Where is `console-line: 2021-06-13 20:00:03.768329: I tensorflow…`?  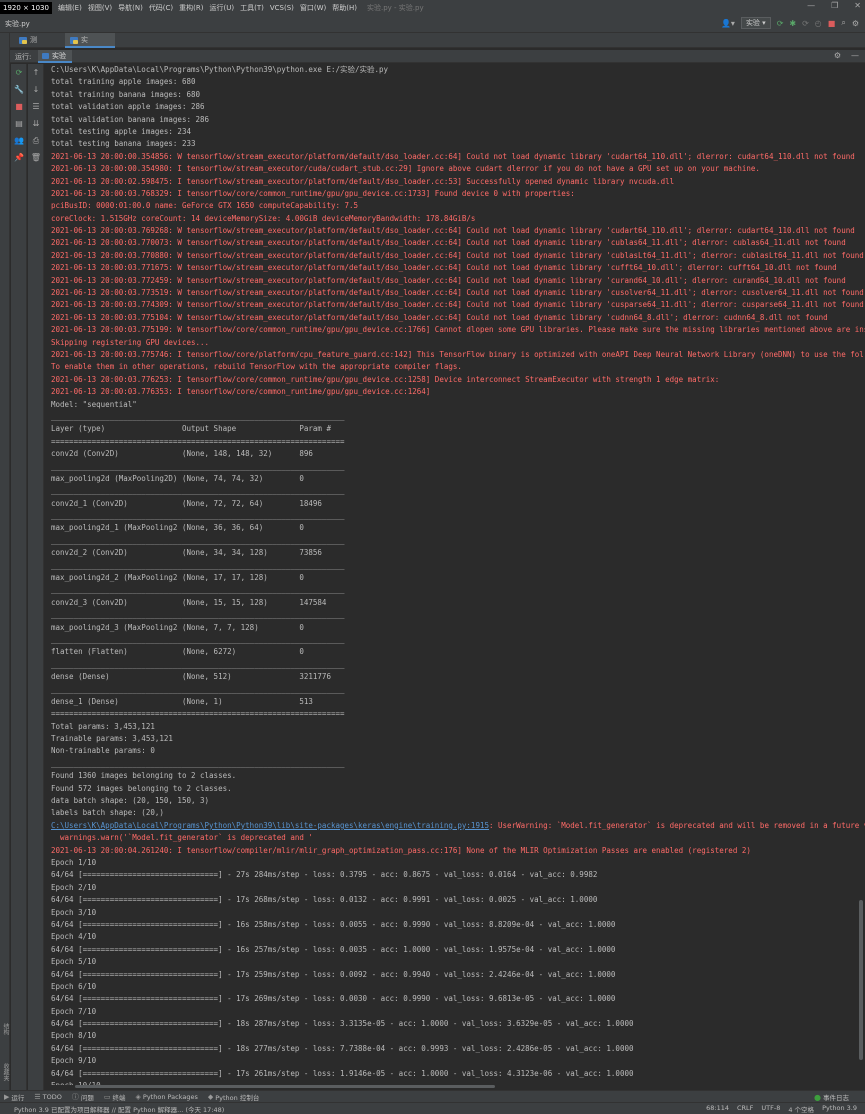
console-line: 2021-06-13 20:00:03.768329: I tensorflow… is located at coordinates (458, 194).